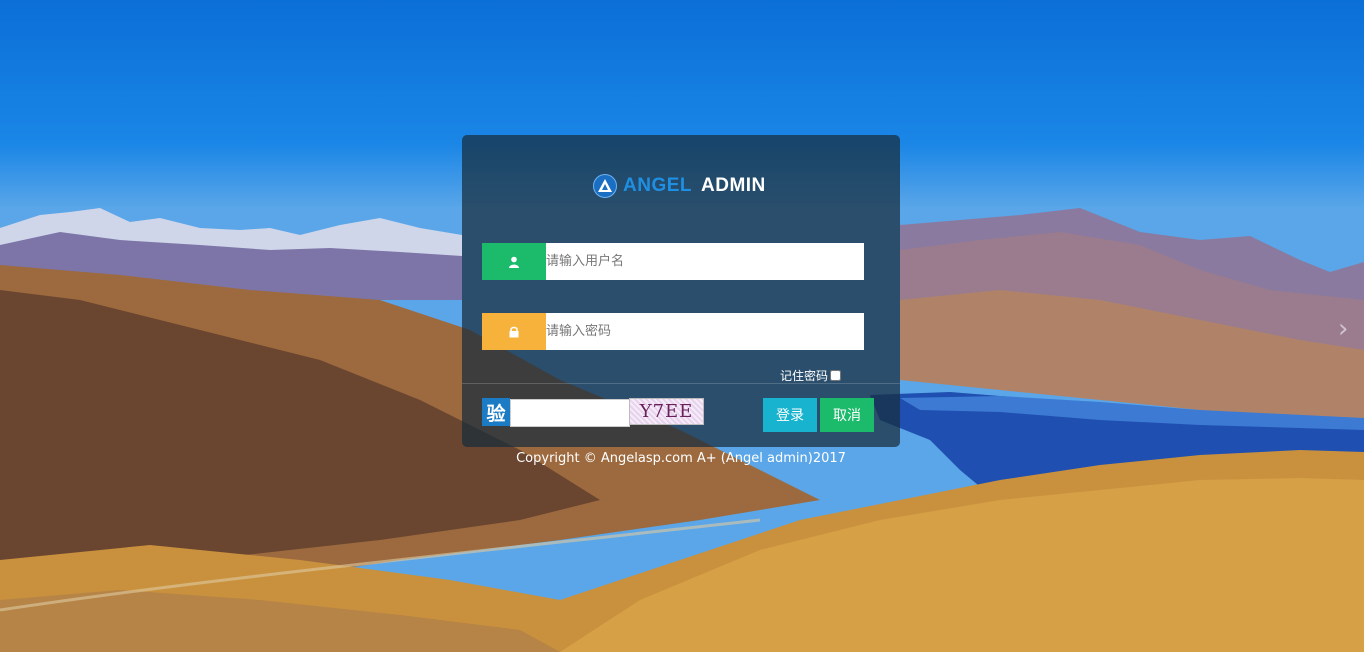  I want to click on lock-icon, so click(514, 331).